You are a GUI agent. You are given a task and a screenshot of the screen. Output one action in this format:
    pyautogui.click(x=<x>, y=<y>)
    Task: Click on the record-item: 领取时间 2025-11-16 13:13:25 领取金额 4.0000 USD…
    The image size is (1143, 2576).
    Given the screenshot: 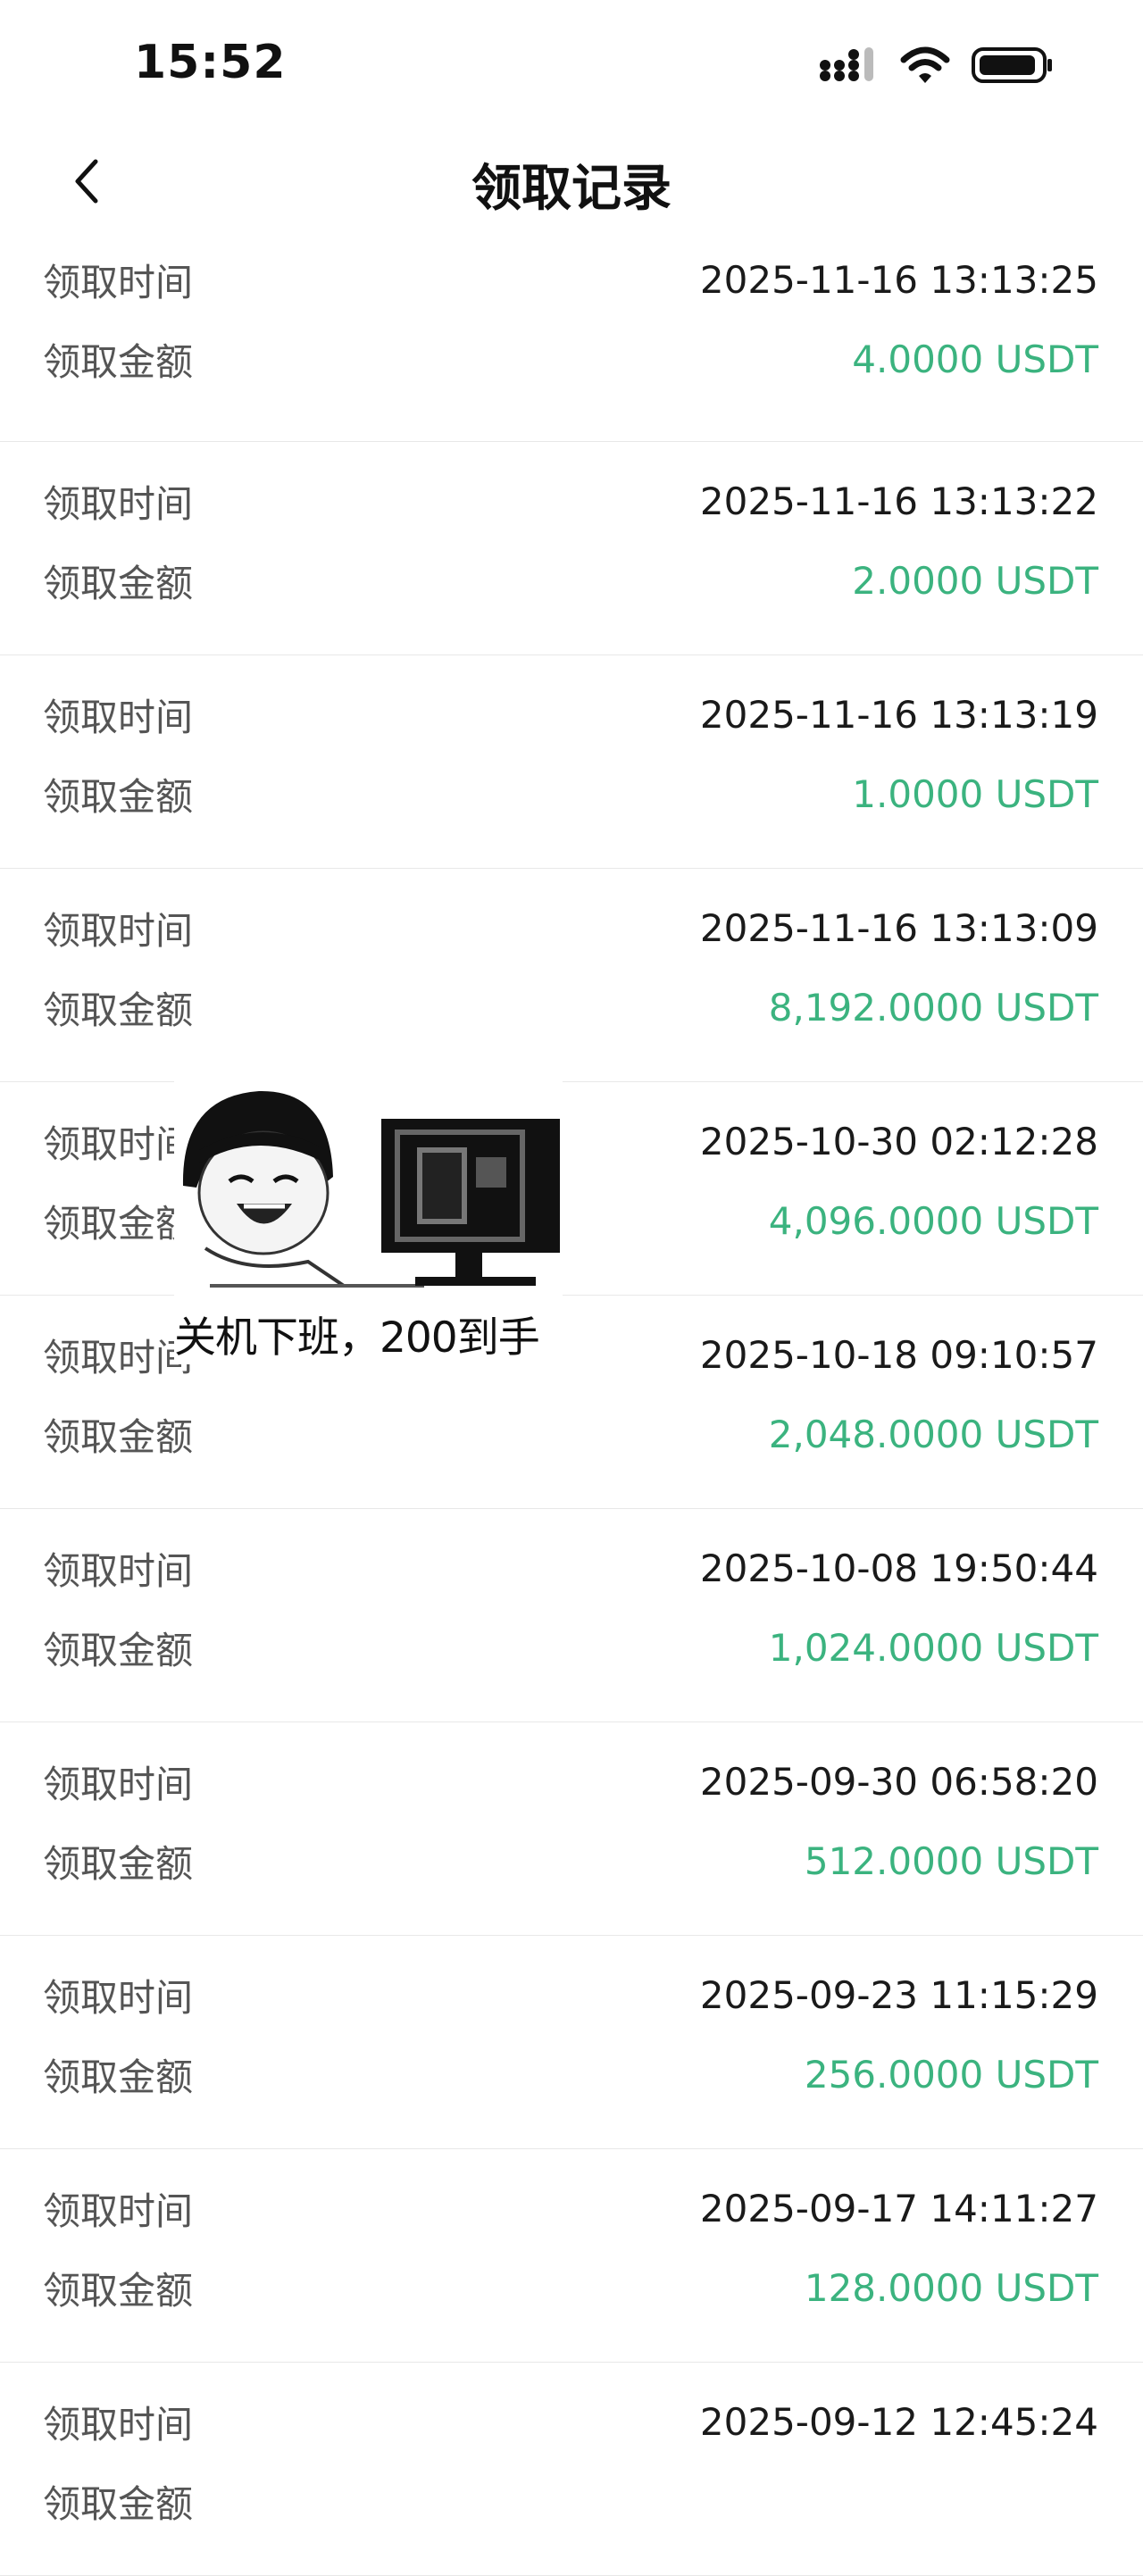 What is the action you would take?
    pyautogui.click(x=571, y=339)
    